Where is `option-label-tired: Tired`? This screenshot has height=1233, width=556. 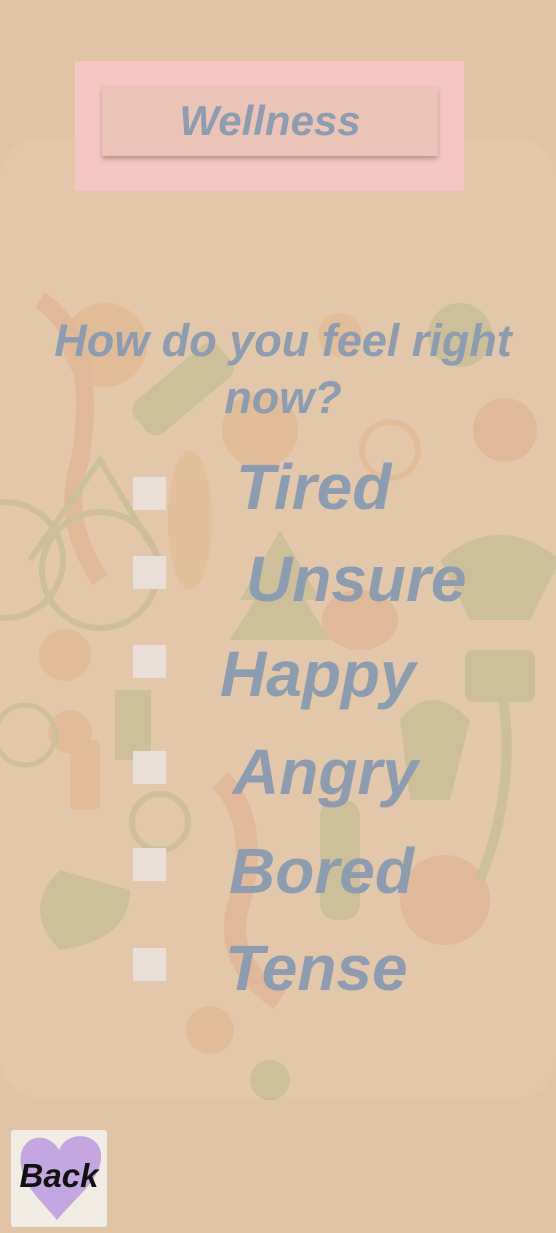 option-label-tired: Tired is located at coordinates (313, 487).